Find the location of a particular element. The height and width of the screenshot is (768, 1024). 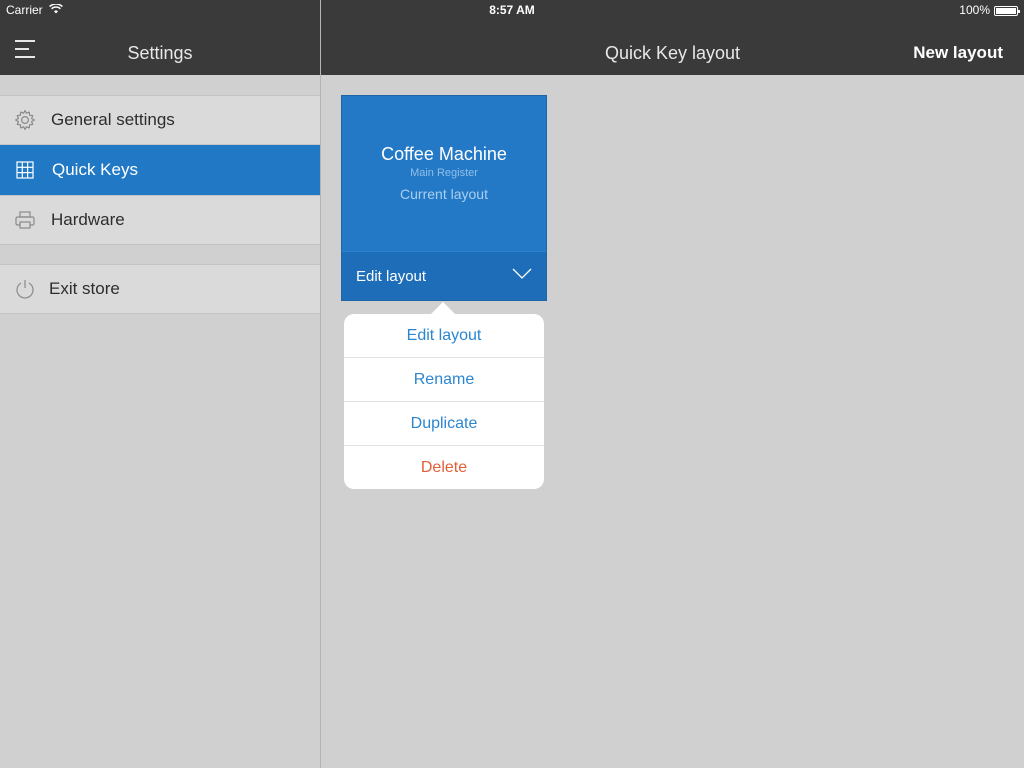

sidebar-item-label: Hardware is located at coordinates (88, 219).